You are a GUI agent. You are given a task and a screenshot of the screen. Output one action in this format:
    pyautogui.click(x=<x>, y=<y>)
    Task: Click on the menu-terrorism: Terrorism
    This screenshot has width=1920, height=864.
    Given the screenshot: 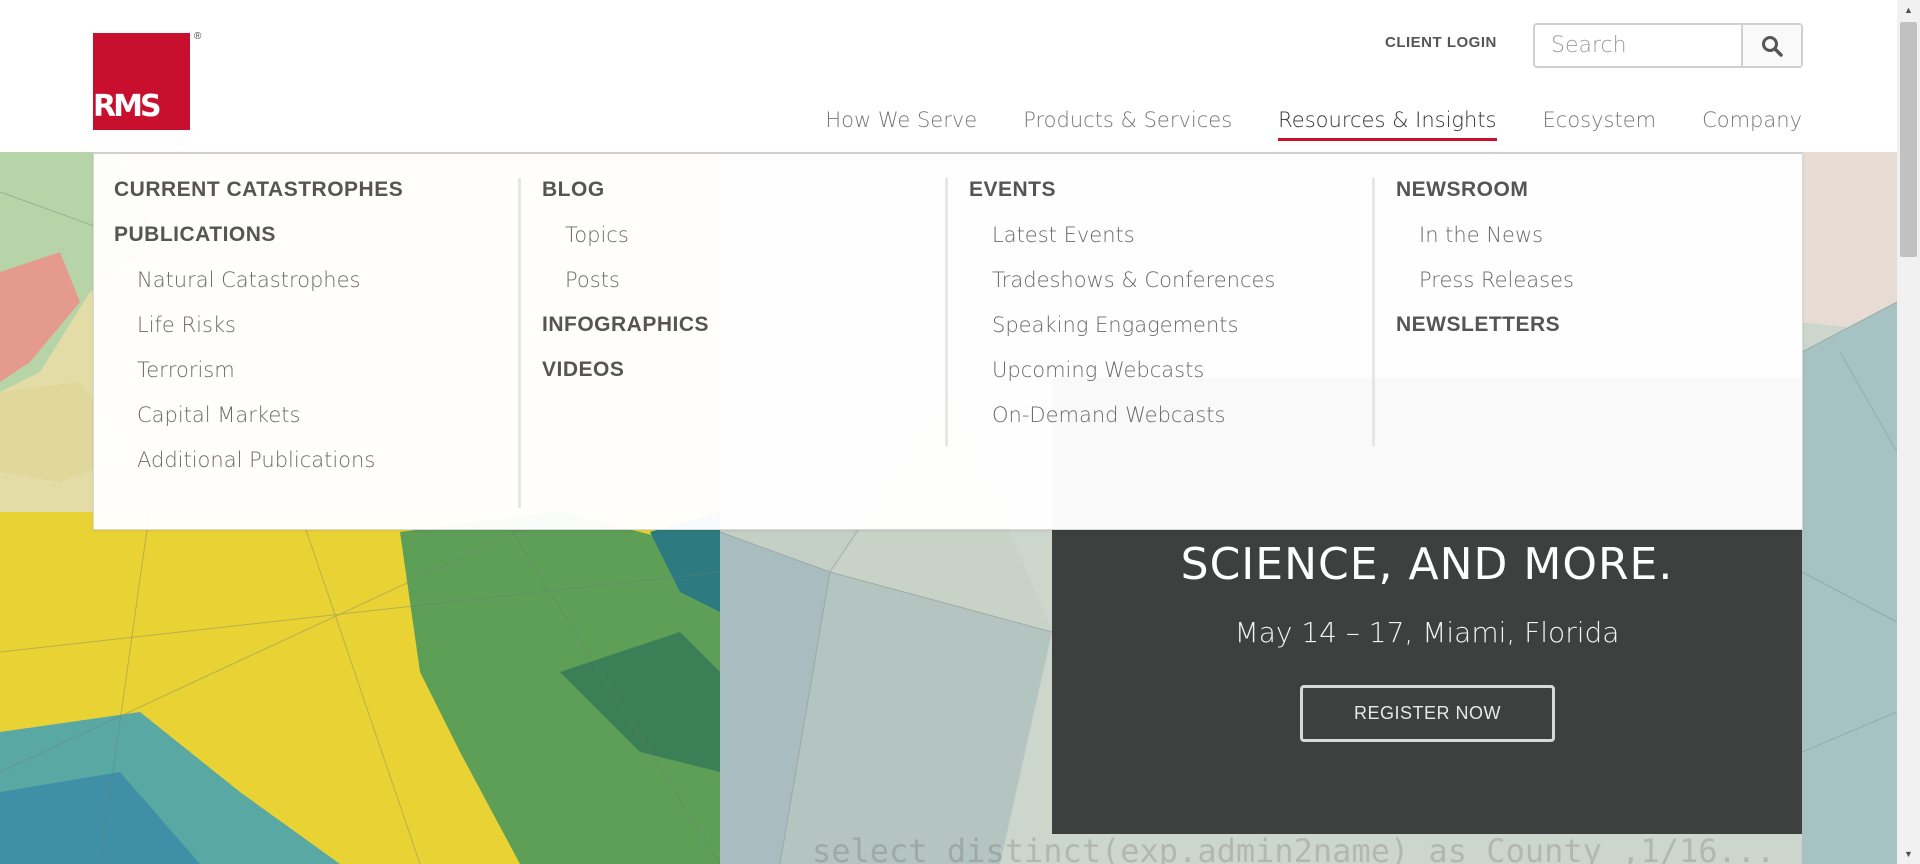 What is the action you would take?
    pyautogui.click(x=270, y=370)
    